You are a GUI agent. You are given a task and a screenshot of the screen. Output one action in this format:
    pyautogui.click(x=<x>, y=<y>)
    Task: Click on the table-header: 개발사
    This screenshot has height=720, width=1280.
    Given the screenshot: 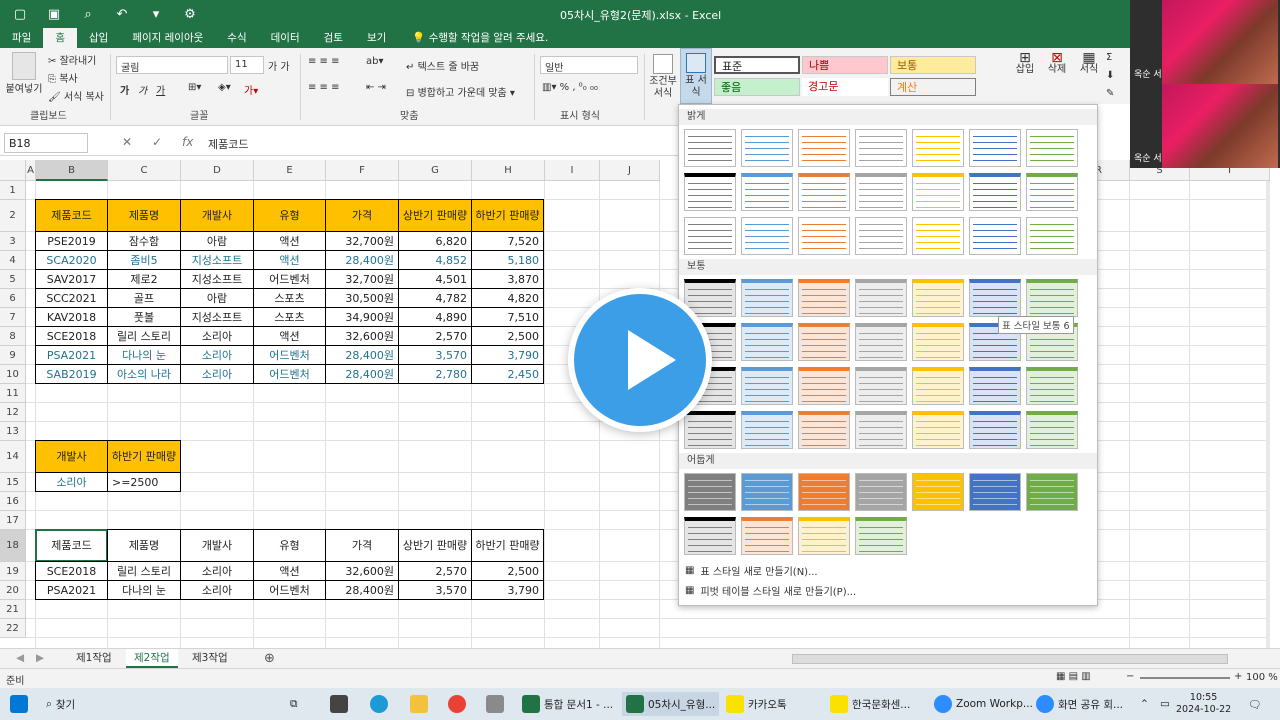 What is the action you would take?
    pyautogui.click(x=217, y=215)
    